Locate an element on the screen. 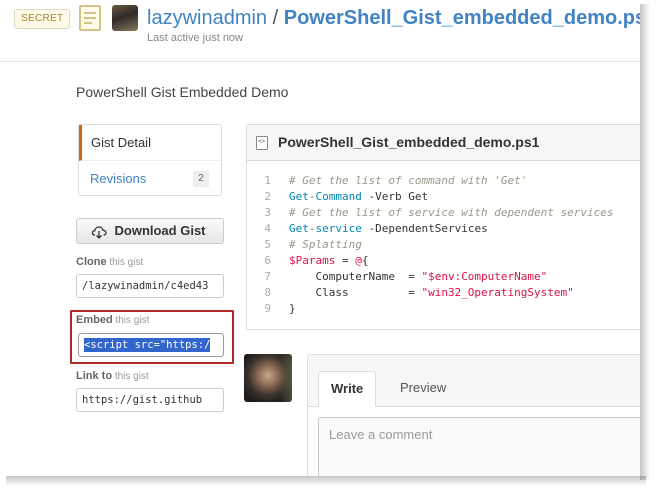  code-token: ComputerName = is located at coordinates (355, 276).